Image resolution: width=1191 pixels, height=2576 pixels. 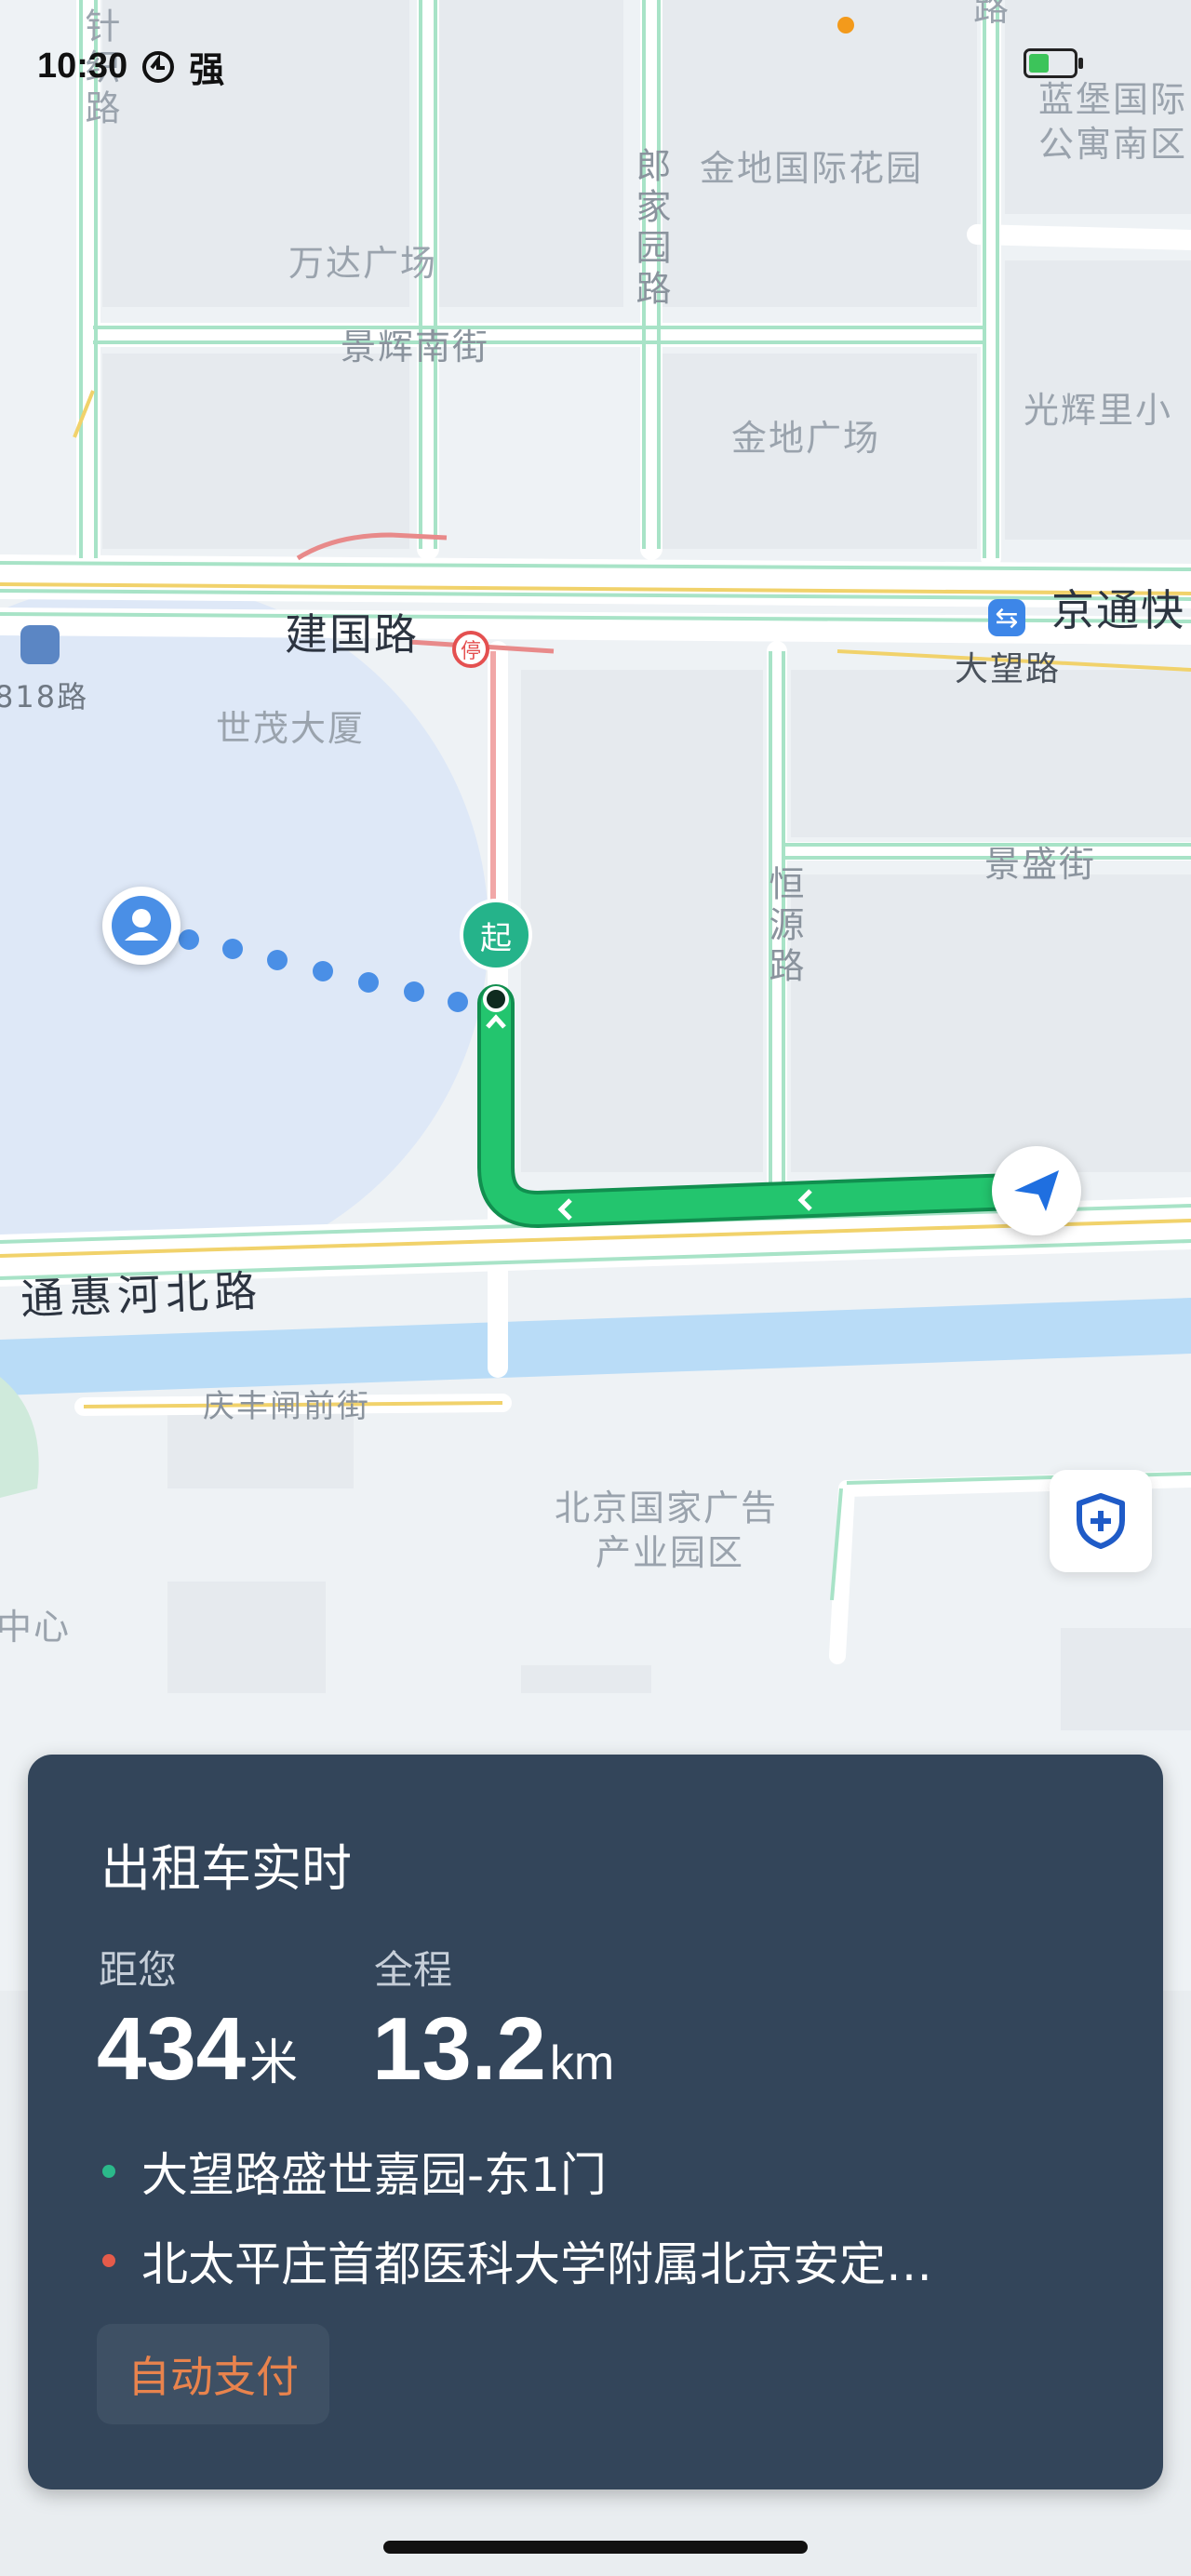 I want to click on road-label-langjiayuan: 郎家园路, so click(x=650, y=229).